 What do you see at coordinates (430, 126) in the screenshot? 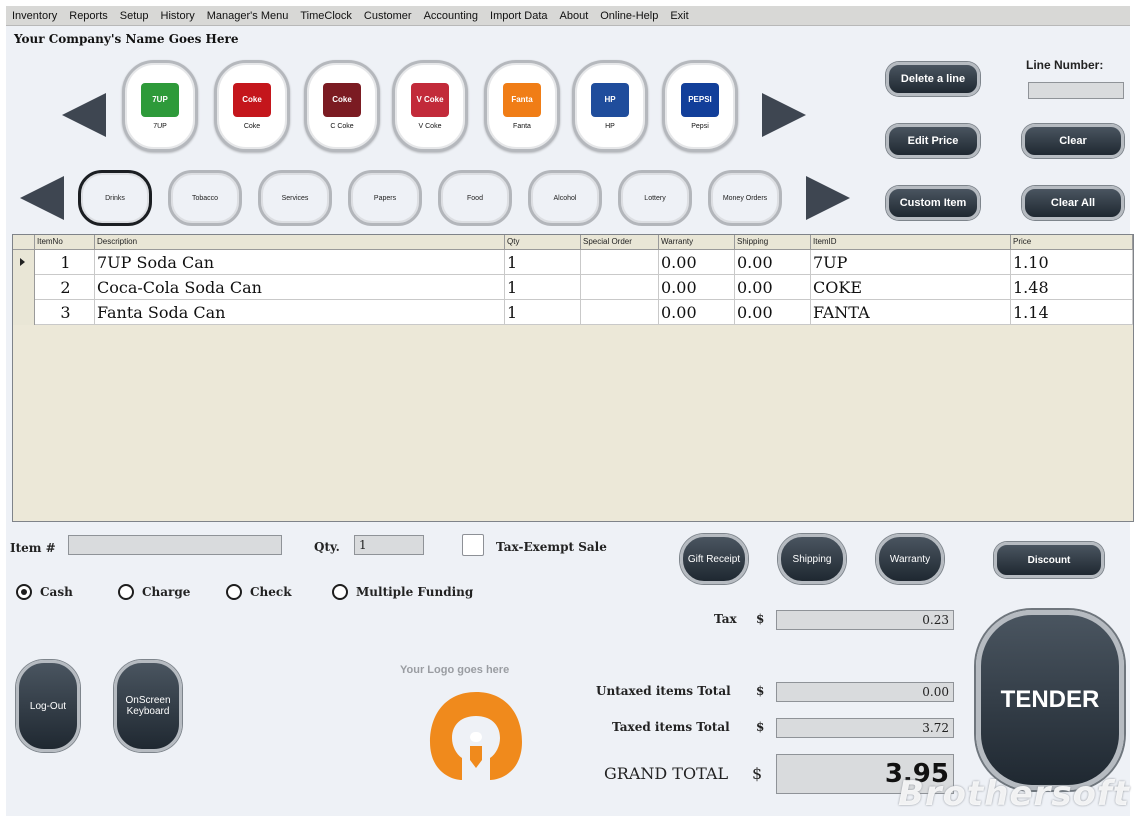
I see `product-label: V Coke` at bounding box center [430, 126].